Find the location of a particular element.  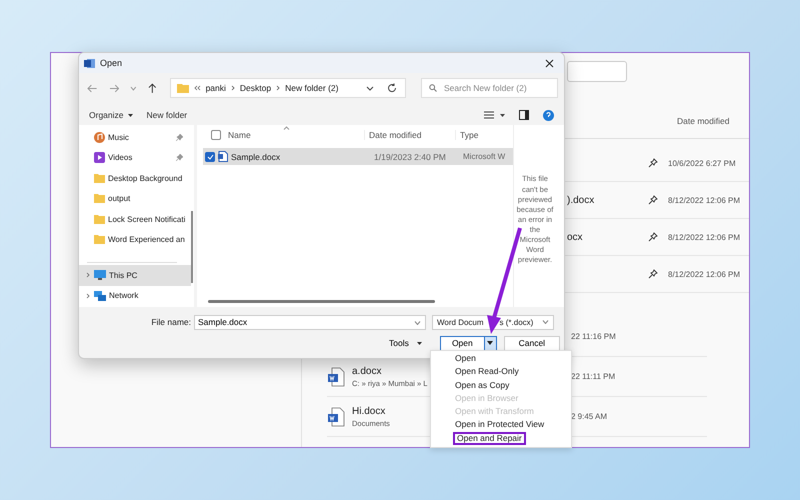

menu-item: Open is located at coordinates (465, 359).